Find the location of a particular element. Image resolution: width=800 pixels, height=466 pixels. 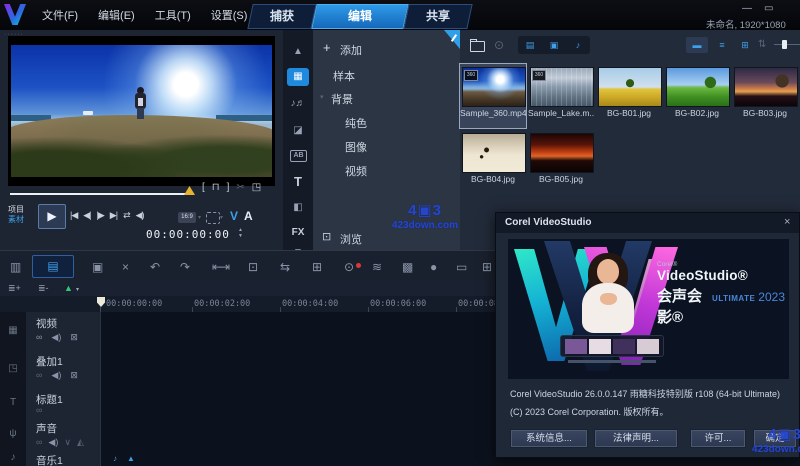

tree-item-video: 视频 is located at coordinates (356, 171).